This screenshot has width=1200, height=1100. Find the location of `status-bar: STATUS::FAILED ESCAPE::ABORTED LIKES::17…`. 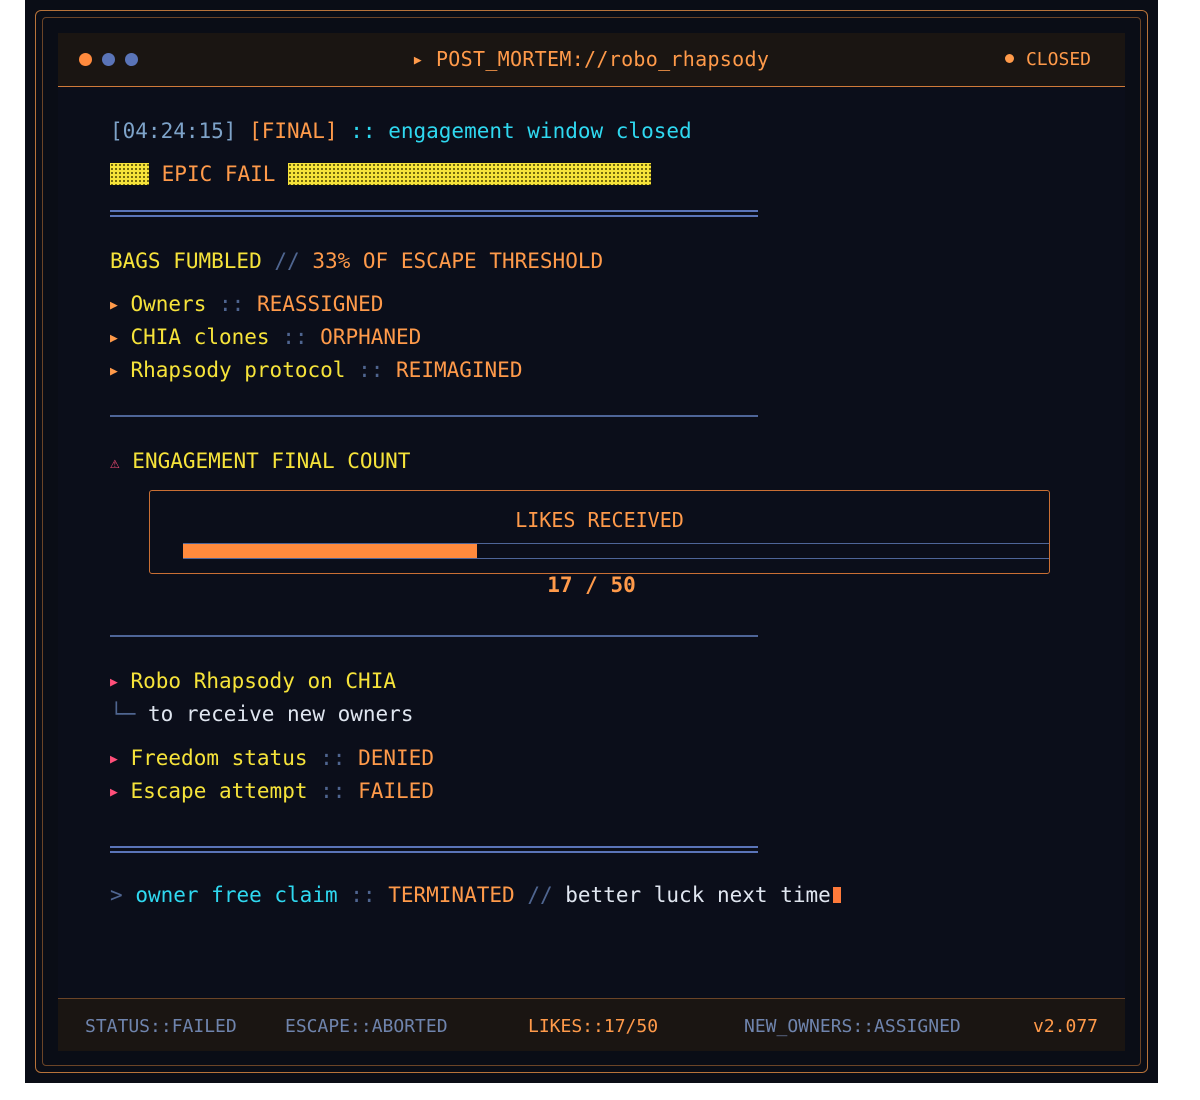

status-bar: STATUS::FAILED ESCAPE::ABORTED LIKES::17… is located at coordinates (591, 1024).